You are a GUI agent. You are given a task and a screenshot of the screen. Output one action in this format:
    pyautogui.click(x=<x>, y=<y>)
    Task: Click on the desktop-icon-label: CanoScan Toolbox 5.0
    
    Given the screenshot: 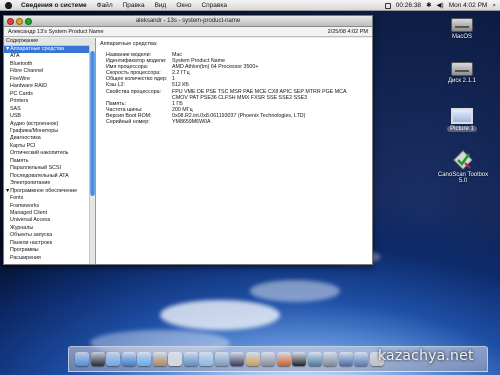 What is the action you would take?
    pyautogui.click(x=463, y=178)
    